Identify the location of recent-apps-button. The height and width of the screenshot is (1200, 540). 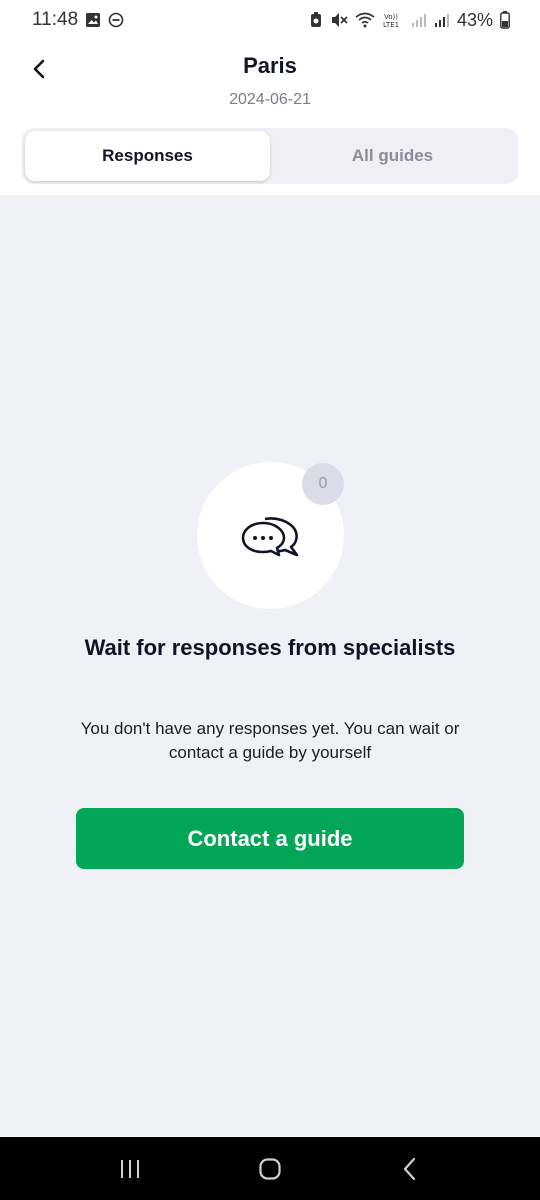
(130, 1169).